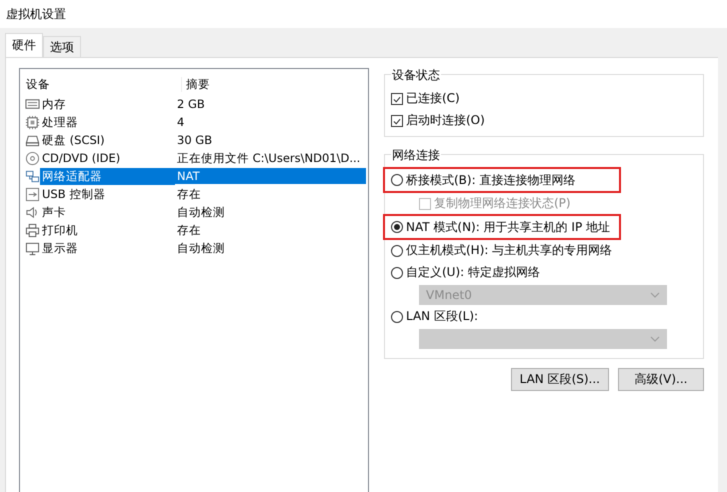 The image size is (727, 492). Describe the element at coordinates (32, 104) in the screenshot. I see `memory-icon` at that location.